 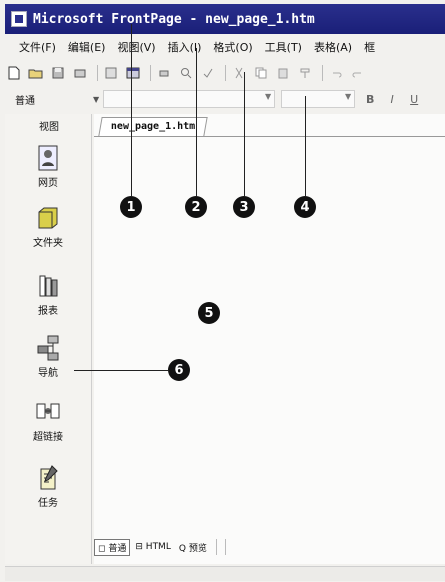 I want to click on view-label-tasks: 任务, so click(x=48, y=503).